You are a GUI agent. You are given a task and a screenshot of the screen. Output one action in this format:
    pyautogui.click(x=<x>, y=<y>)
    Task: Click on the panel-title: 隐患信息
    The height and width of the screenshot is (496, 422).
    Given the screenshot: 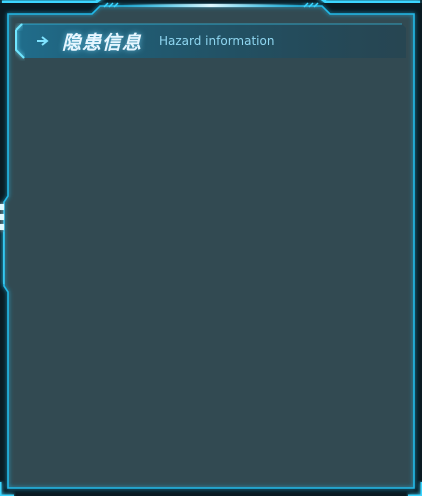 What is the action you would take?
    pyautogui.click(x=102, y=43)
    